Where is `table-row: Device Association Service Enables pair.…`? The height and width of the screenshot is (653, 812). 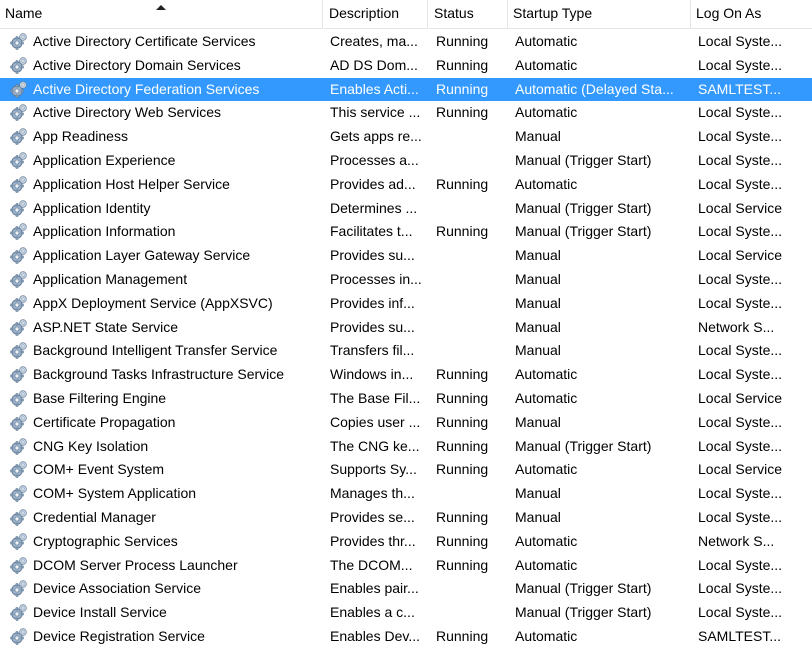 table-row: Device Association Service Enables pair.… is located at coordinates (406, 589).